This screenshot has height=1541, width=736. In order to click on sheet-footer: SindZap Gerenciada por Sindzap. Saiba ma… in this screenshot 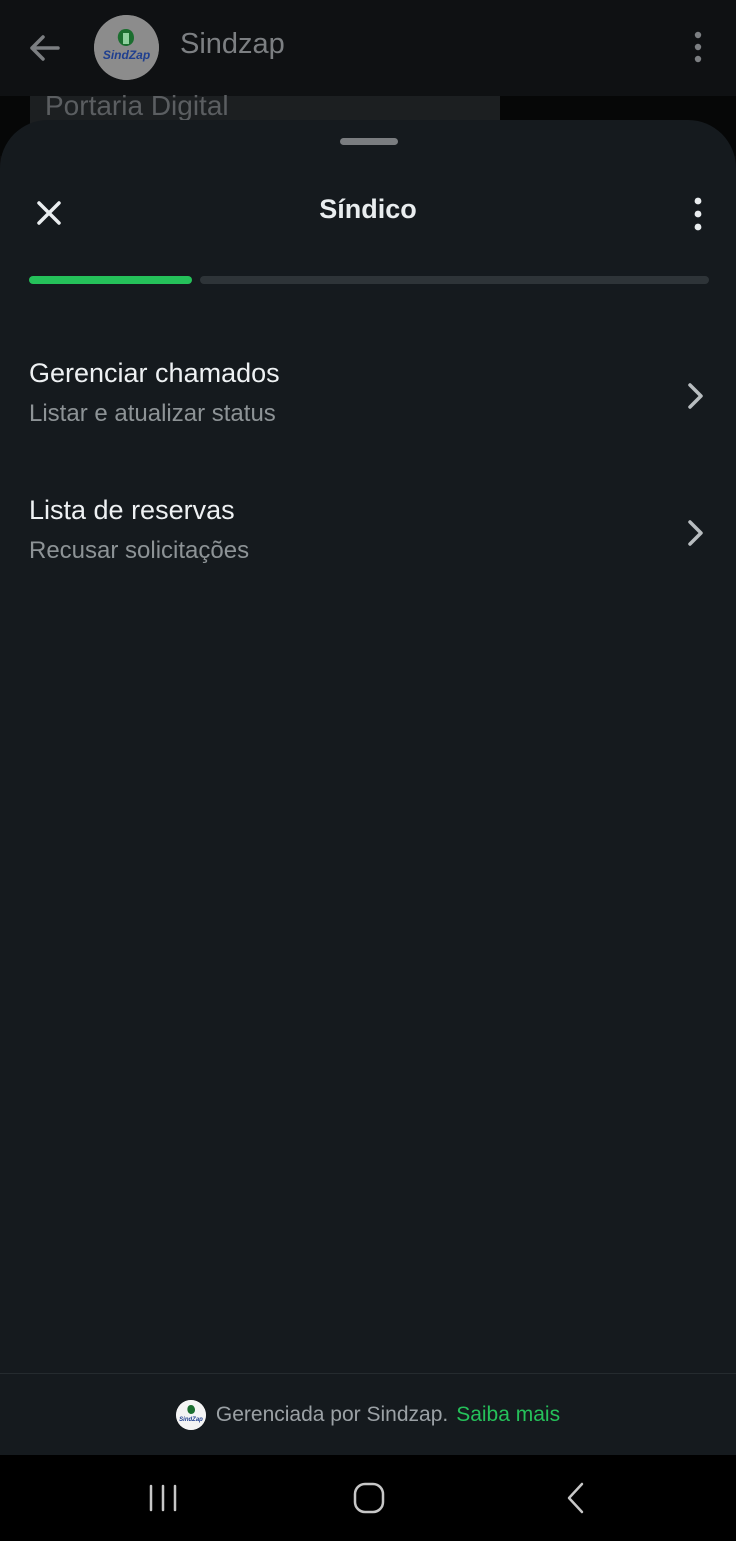, I will do `click(368, 1414)`.